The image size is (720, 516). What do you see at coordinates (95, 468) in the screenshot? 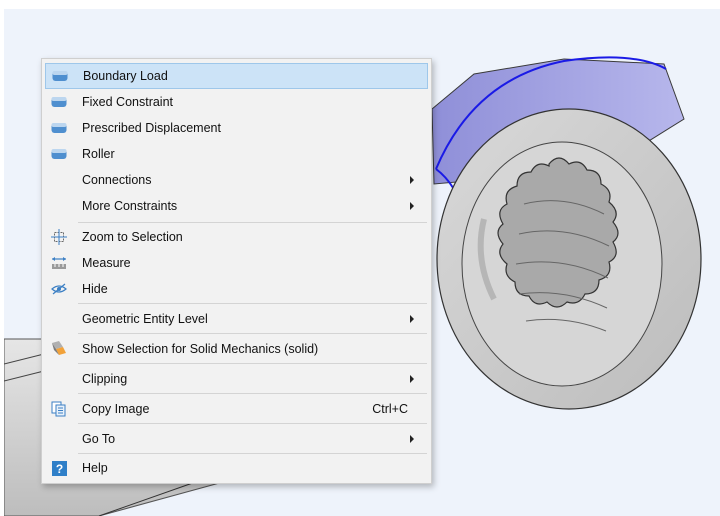
I see `menu-item-label: Help` at bounding box center [95, 468].